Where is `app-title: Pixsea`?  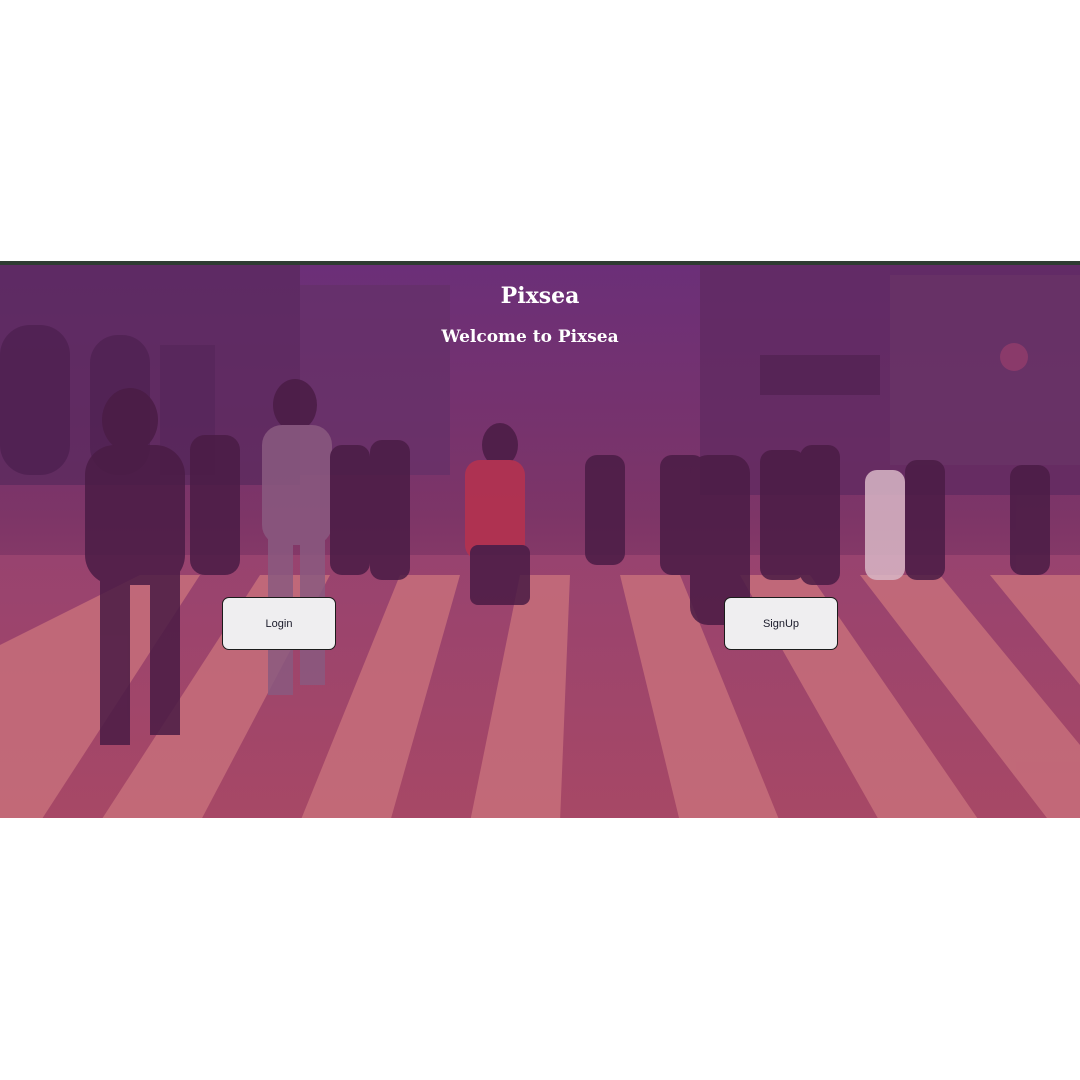 app-title: Pixsea is located at coordinates (540, 296).